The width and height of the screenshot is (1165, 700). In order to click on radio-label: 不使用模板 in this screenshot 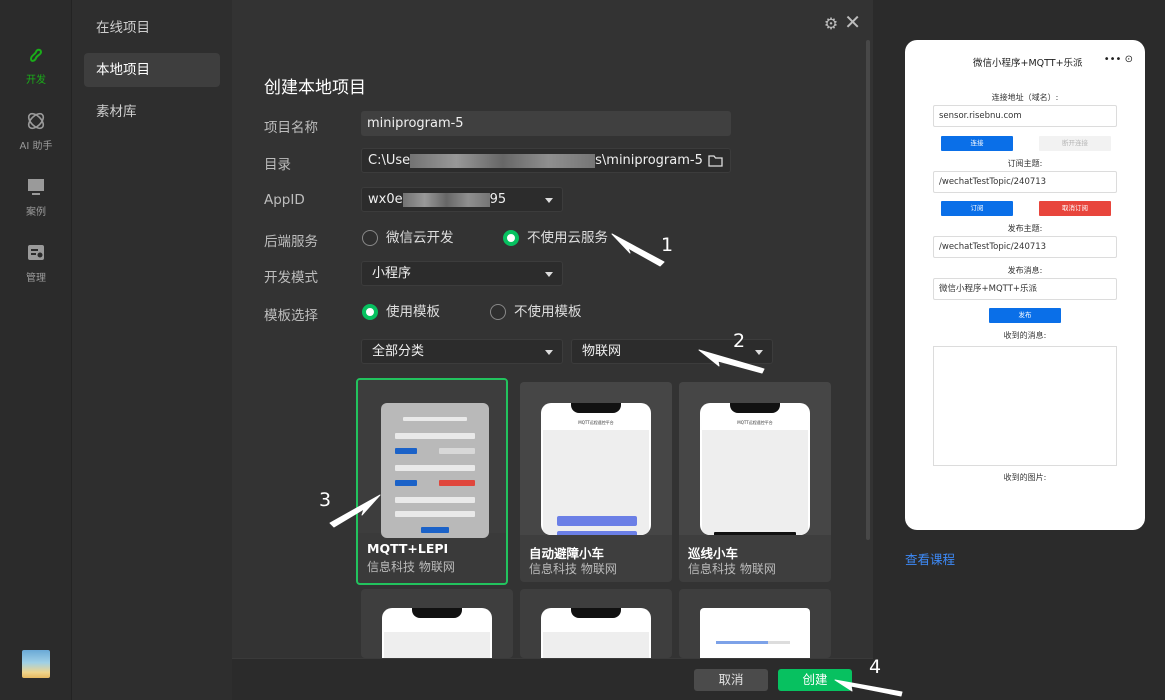, I will do `click(548, 312)`.